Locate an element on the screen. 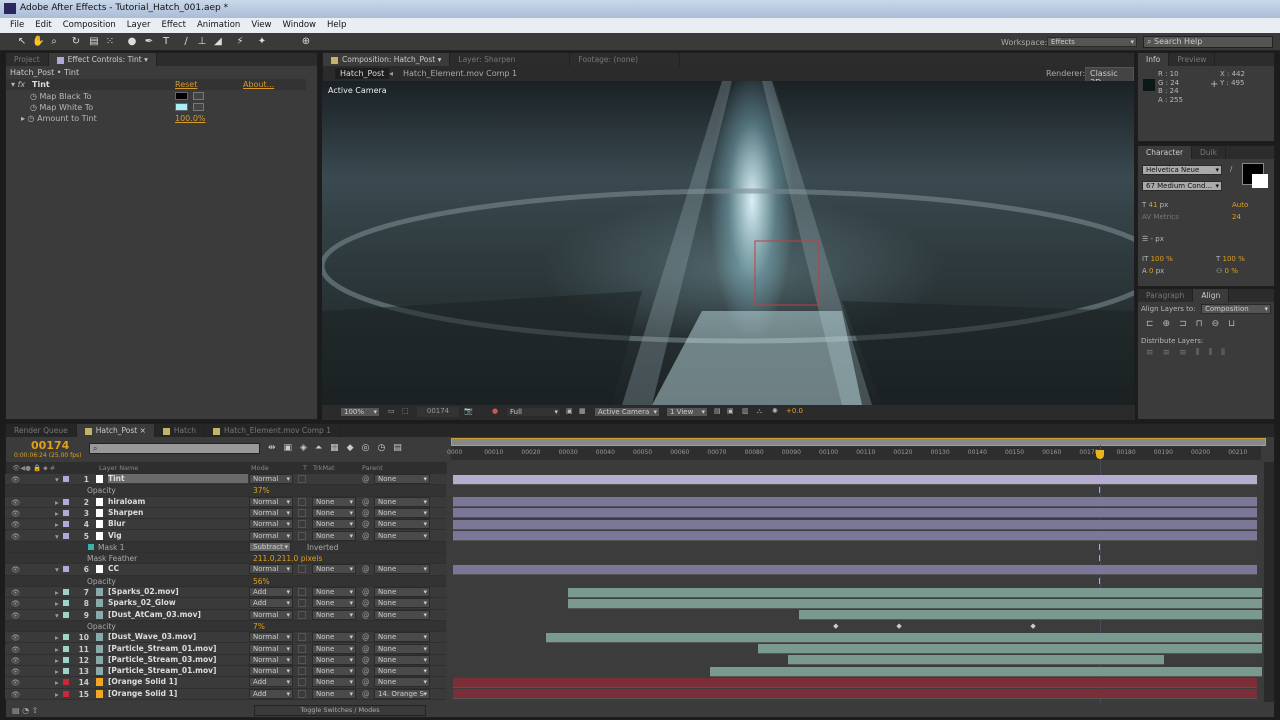 The width and height of the screenshot is (1280, 720). fast-previews-icon: ▣ is located at coordinates (730, 411).